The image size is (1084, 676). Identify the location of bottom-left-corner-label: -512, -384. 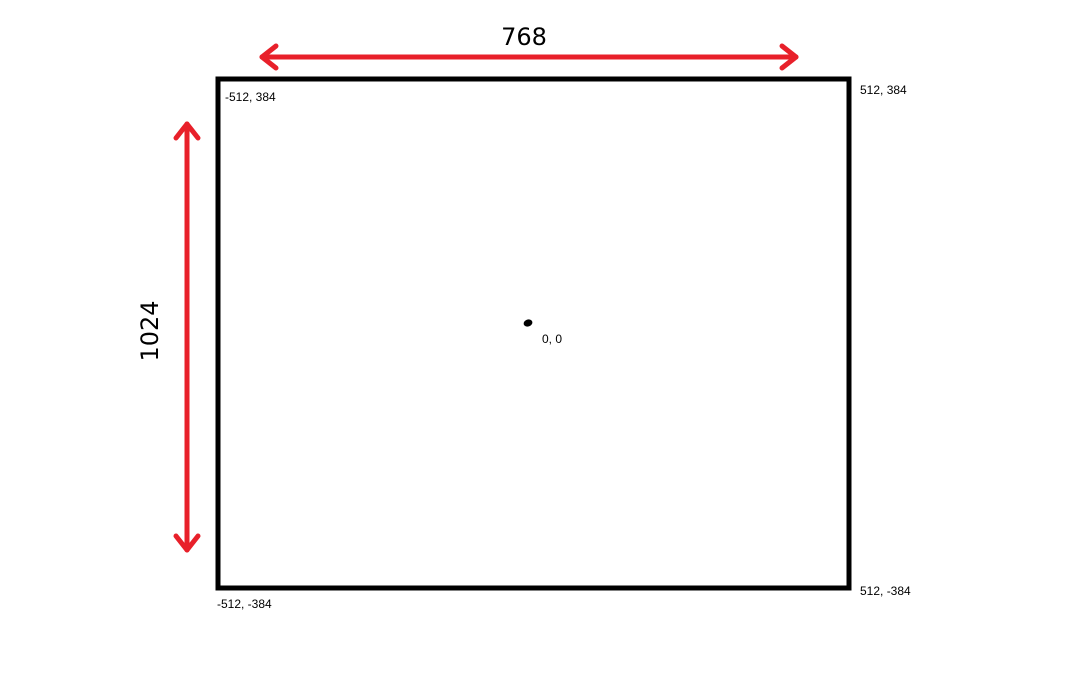
(244, 604).